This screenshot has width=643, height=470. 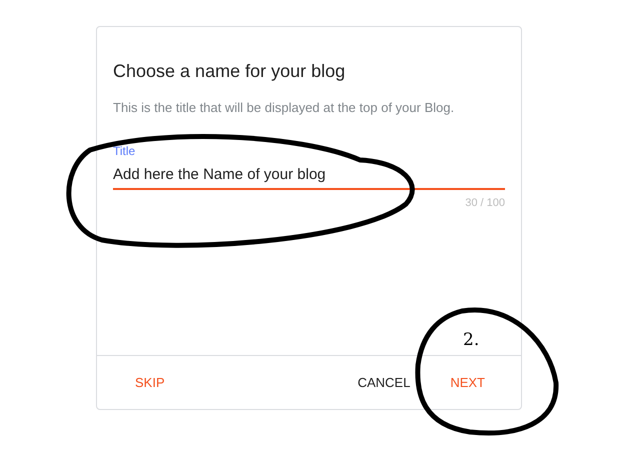 What do you see at coordinates (309, 178) in the screenshot?
I see `title-input: Add here the Name of your blog` at bounding box center [309, 178].